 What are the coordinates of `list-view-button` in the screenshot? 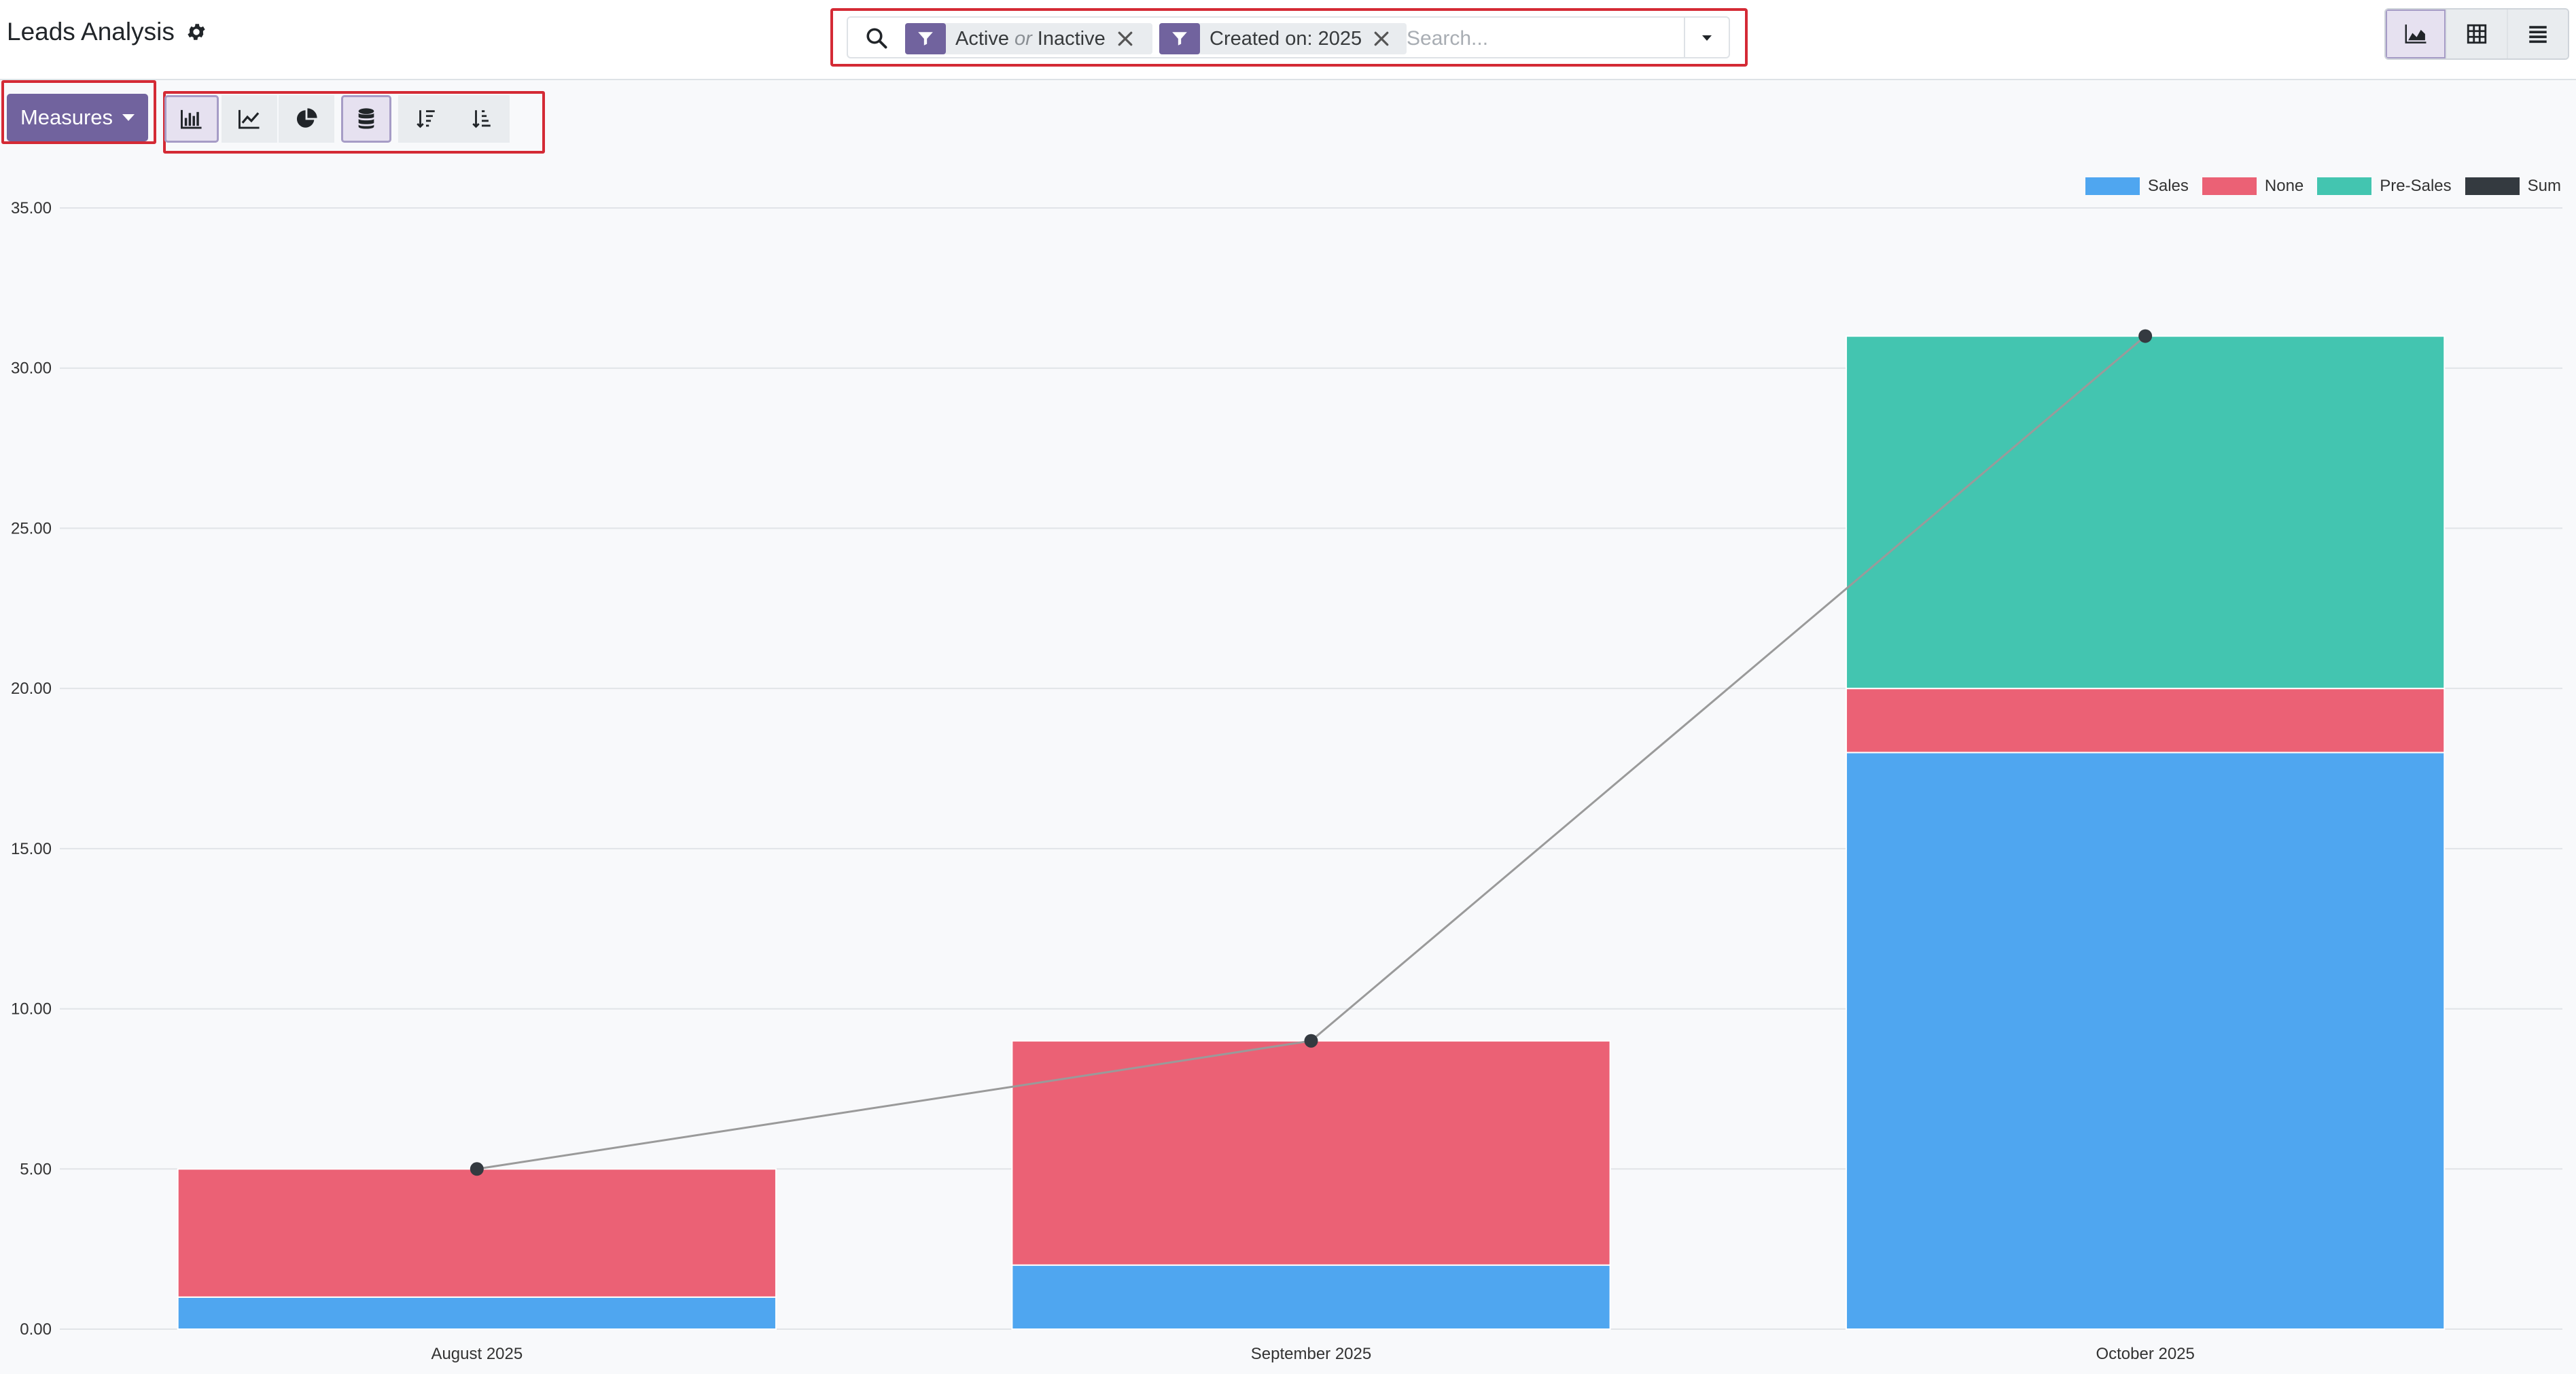 It's located at (2537, 34).